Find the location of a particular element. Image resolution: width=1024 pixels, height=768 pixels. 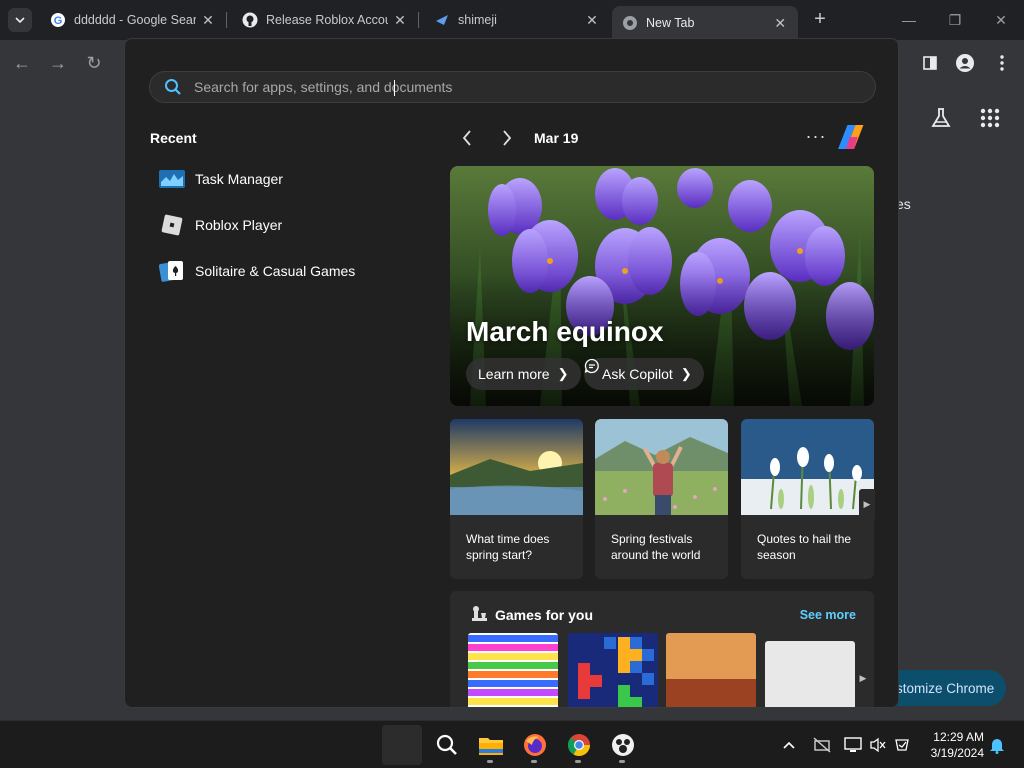

tab-title: dddddd - Google Sear is located at coordinates (135, 20).